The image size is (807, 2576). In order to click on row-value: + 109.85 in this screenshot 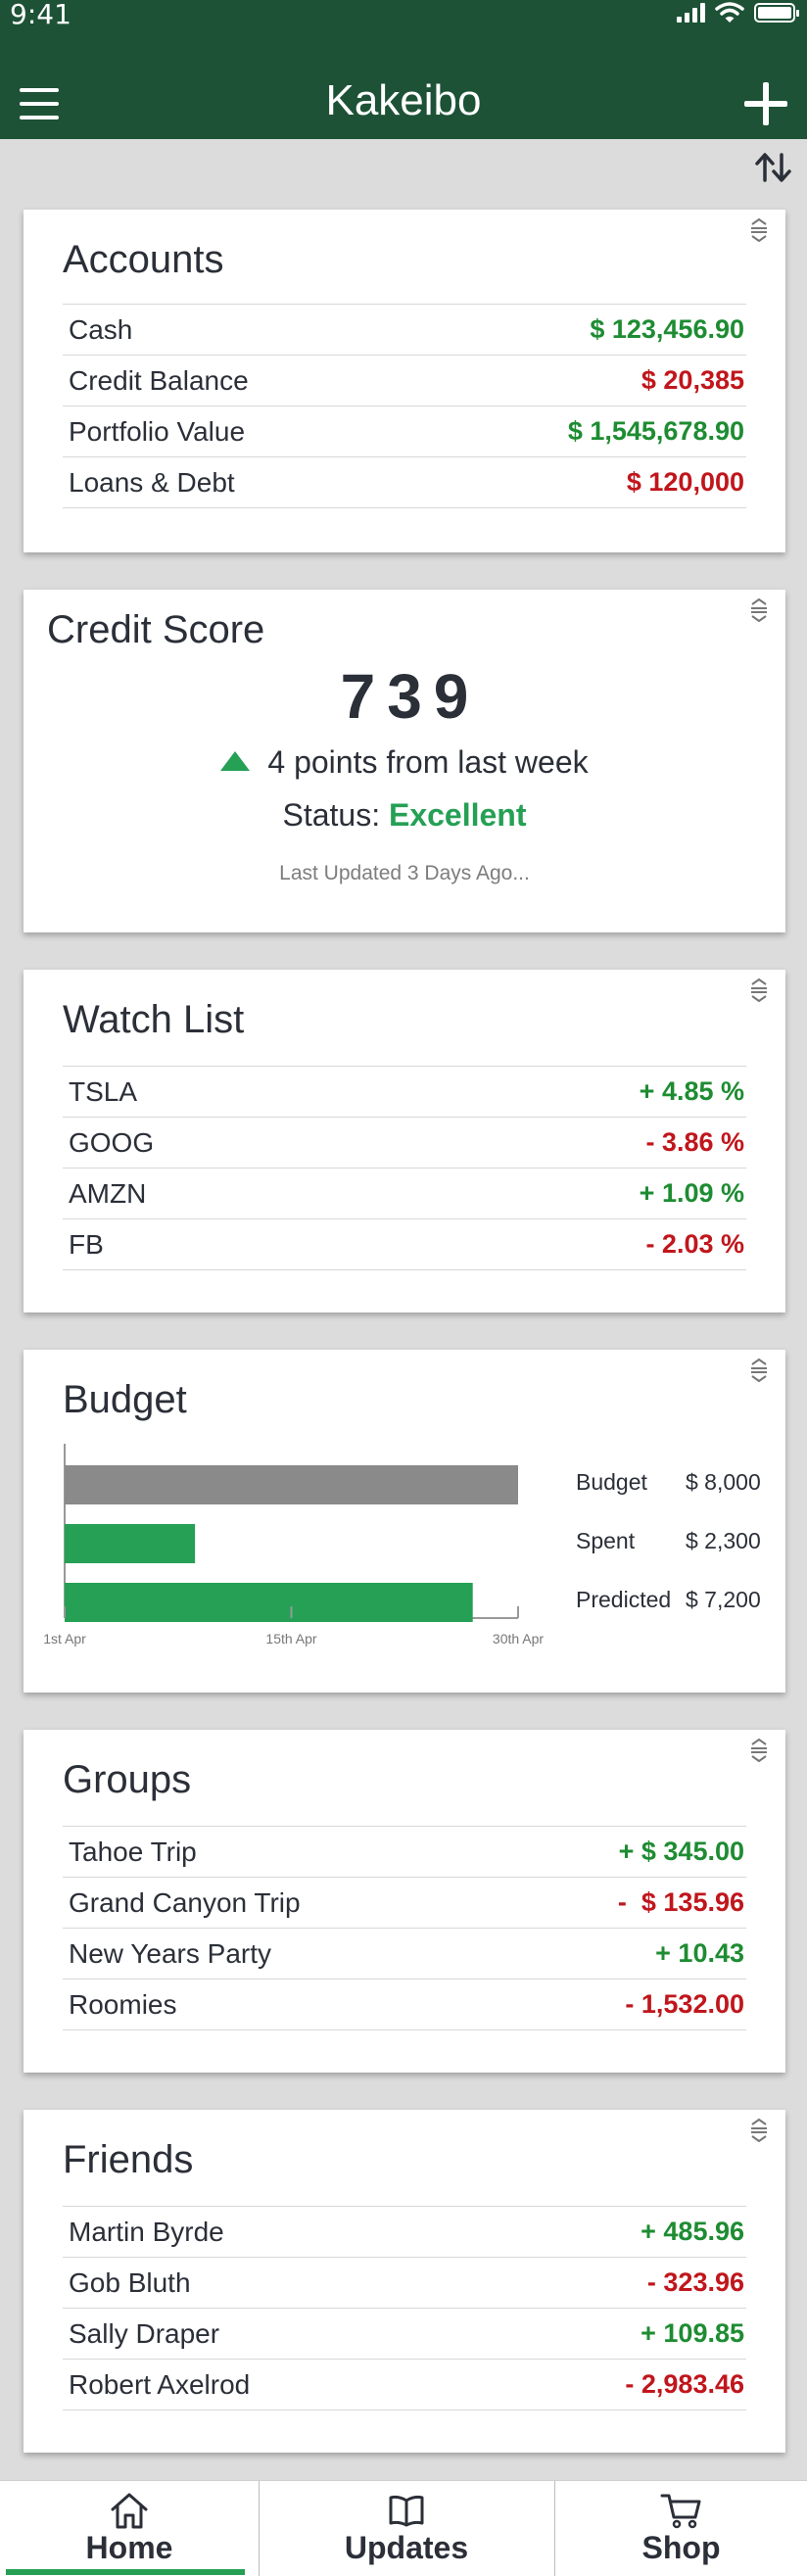, I will do `click(692, 2333)`.